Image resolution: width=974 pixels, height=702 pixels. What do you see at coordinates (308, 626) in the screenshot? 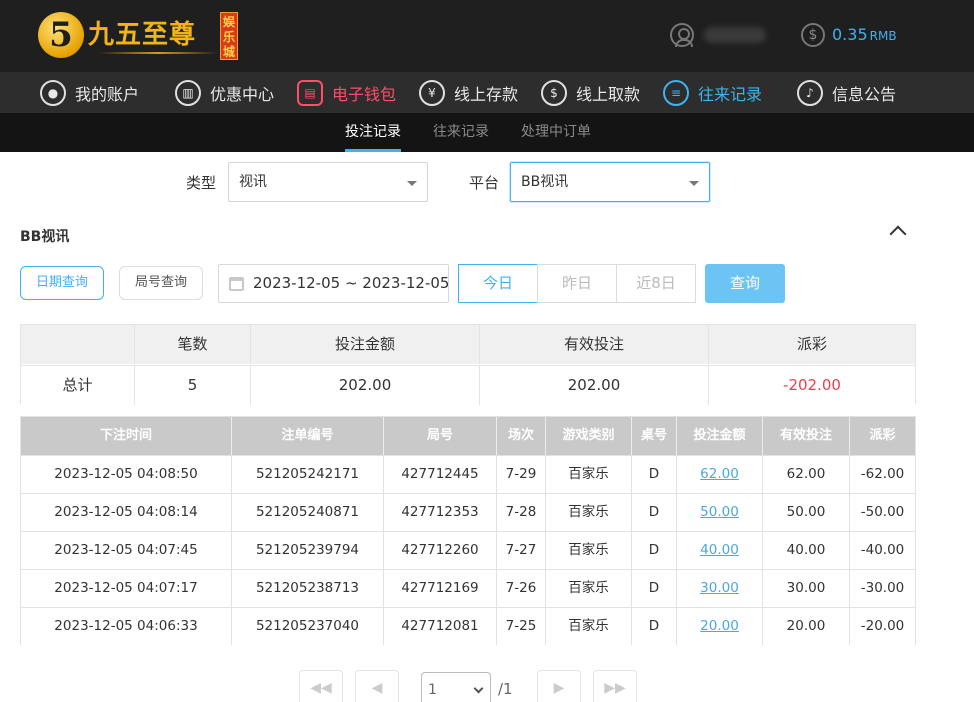
I see `bet-id-cell: 521205237040` at bounding box center [308, 626].